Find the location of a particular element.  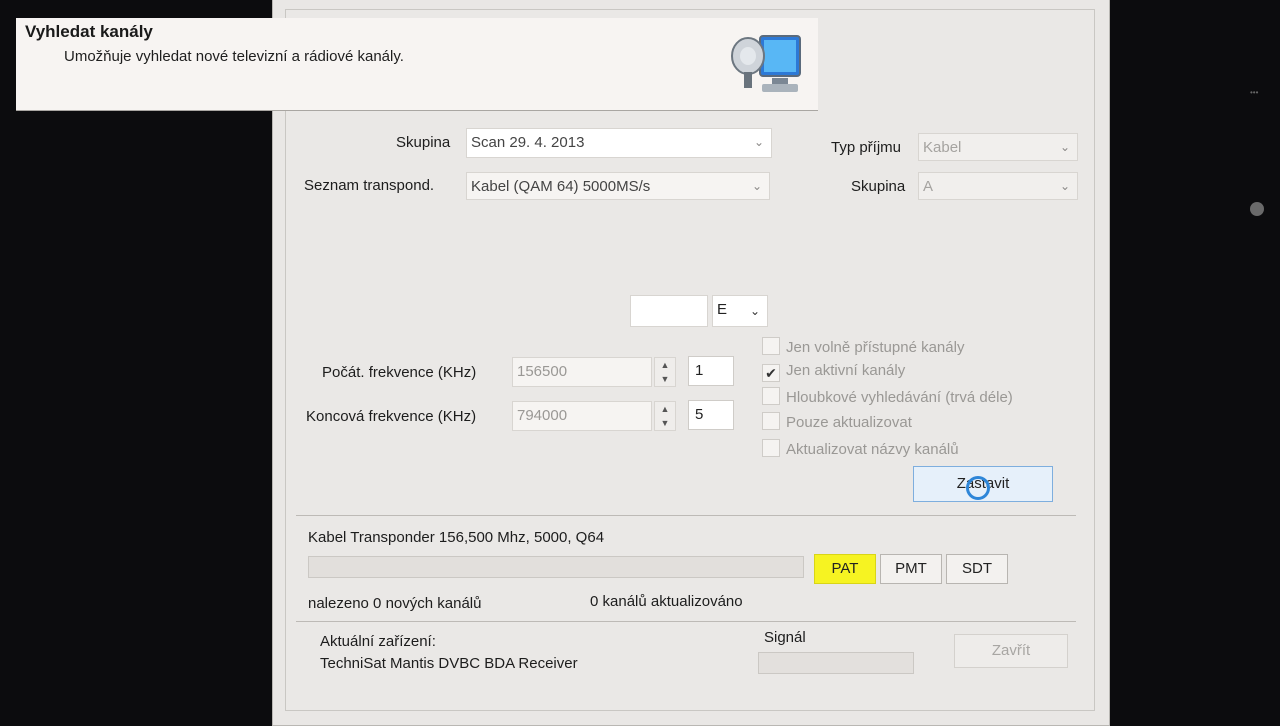

start-freq-input: 156500 is located at coordinates (582, 372).